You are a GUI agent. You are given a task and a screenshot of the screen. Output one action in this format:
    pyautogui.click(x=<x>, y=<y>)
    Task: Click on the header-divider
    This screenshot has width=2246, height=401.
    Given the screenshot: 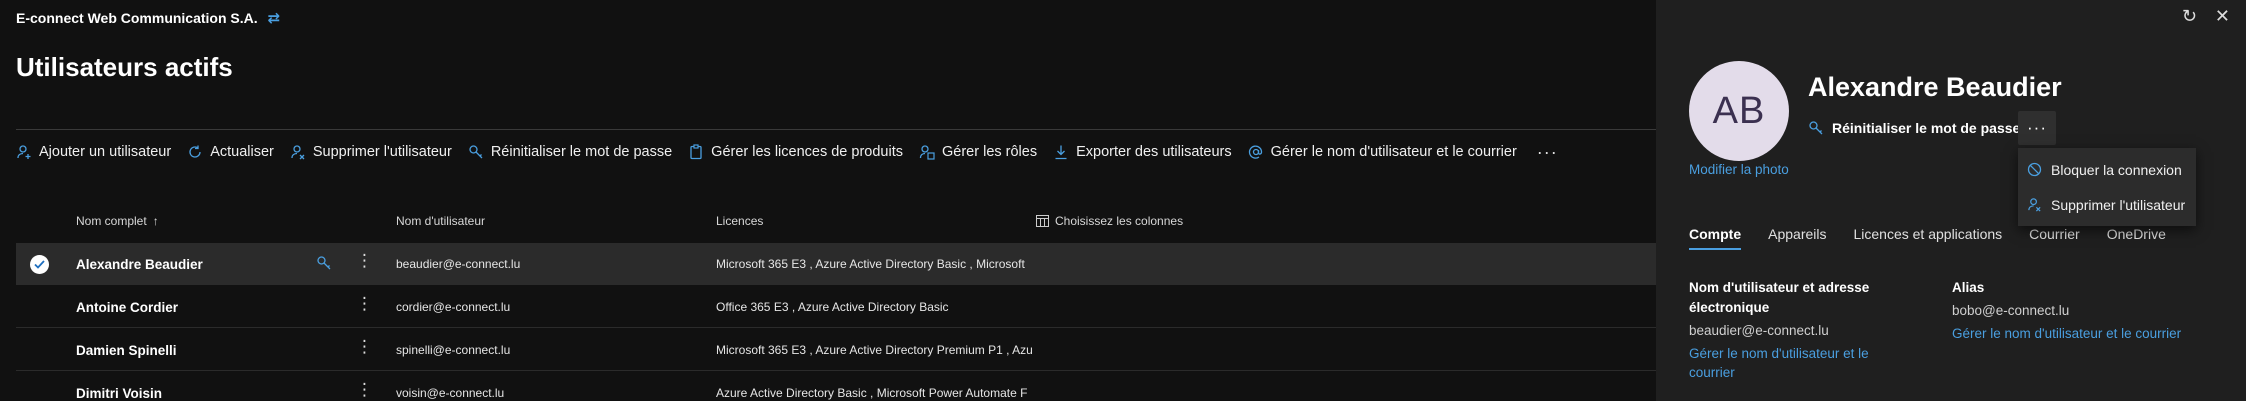 What is the action you would take?
    pyautogui.click(x=836, y=129)
    